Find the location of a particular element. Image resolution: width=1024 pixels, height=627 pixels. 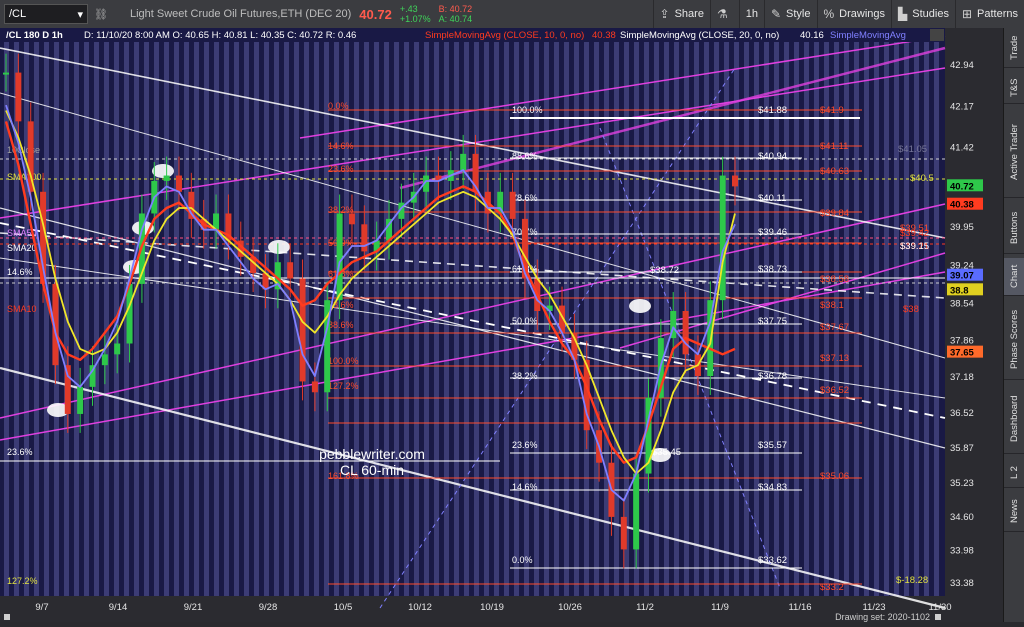

symbol-link-icon: ⛓ is located at coordinates (101, 14).